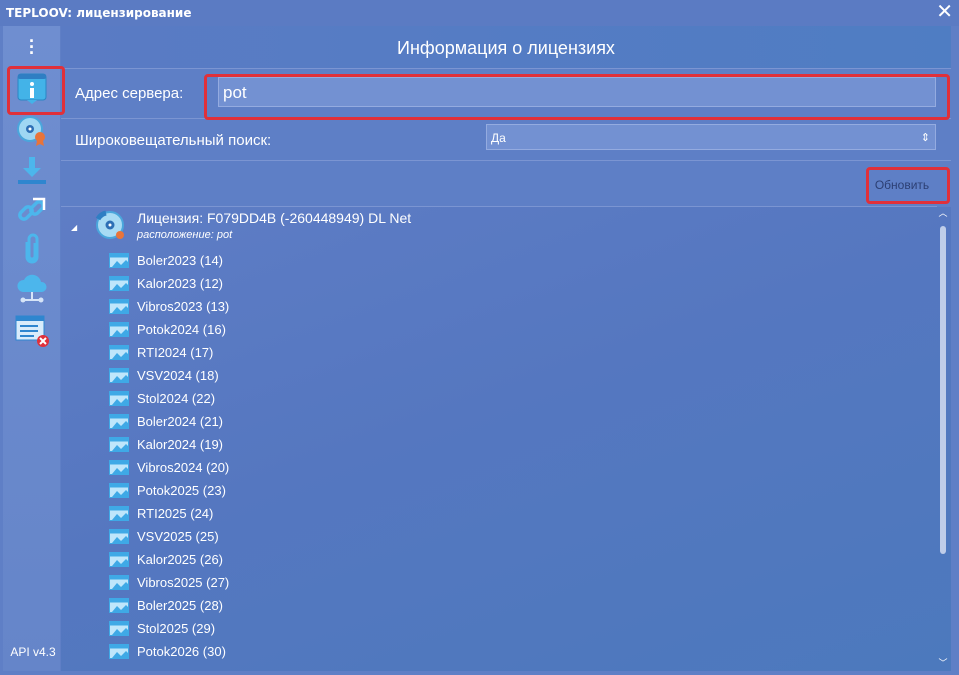 This screenshot has height=675, width=959. What do you see at coordinates (180, 283) in the screenshot?
I see `list-item-label: Kalor2023 (12)` at bounding box center [180, 283].